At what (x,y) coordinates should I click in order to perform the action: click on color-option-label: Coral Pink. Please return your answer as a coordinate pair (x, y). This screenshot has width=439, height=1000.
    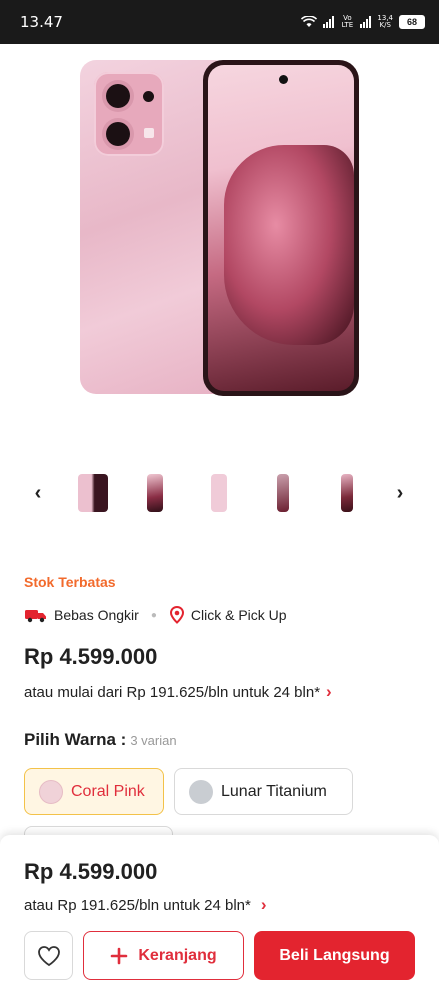
    Looking at the image, I should click on (108, 791).